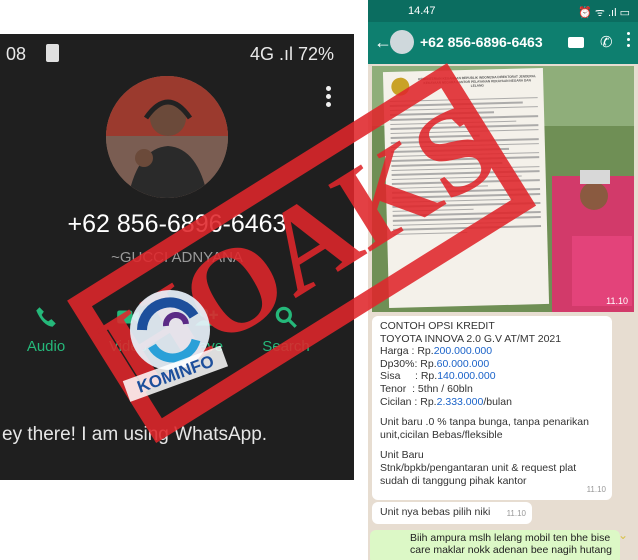  What do you see at coordinates (46, 346) in the screenshot?
I see `audio-label: Audio` at bounding box center [46, 346].